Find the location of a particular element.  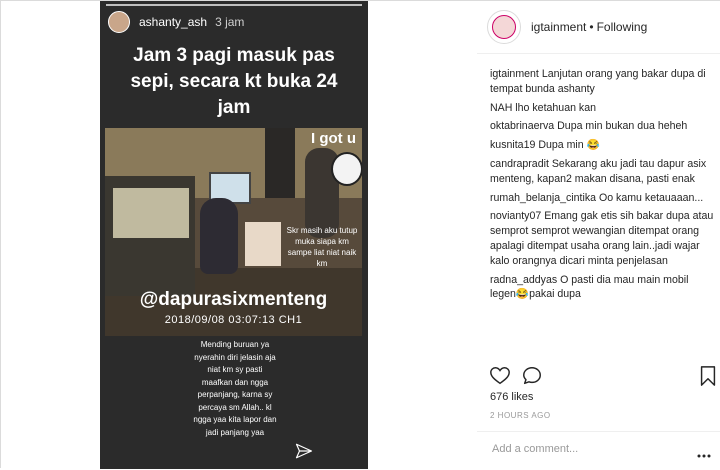

comment-text: Dupa min 😂 is located at coordinates (569, 145).